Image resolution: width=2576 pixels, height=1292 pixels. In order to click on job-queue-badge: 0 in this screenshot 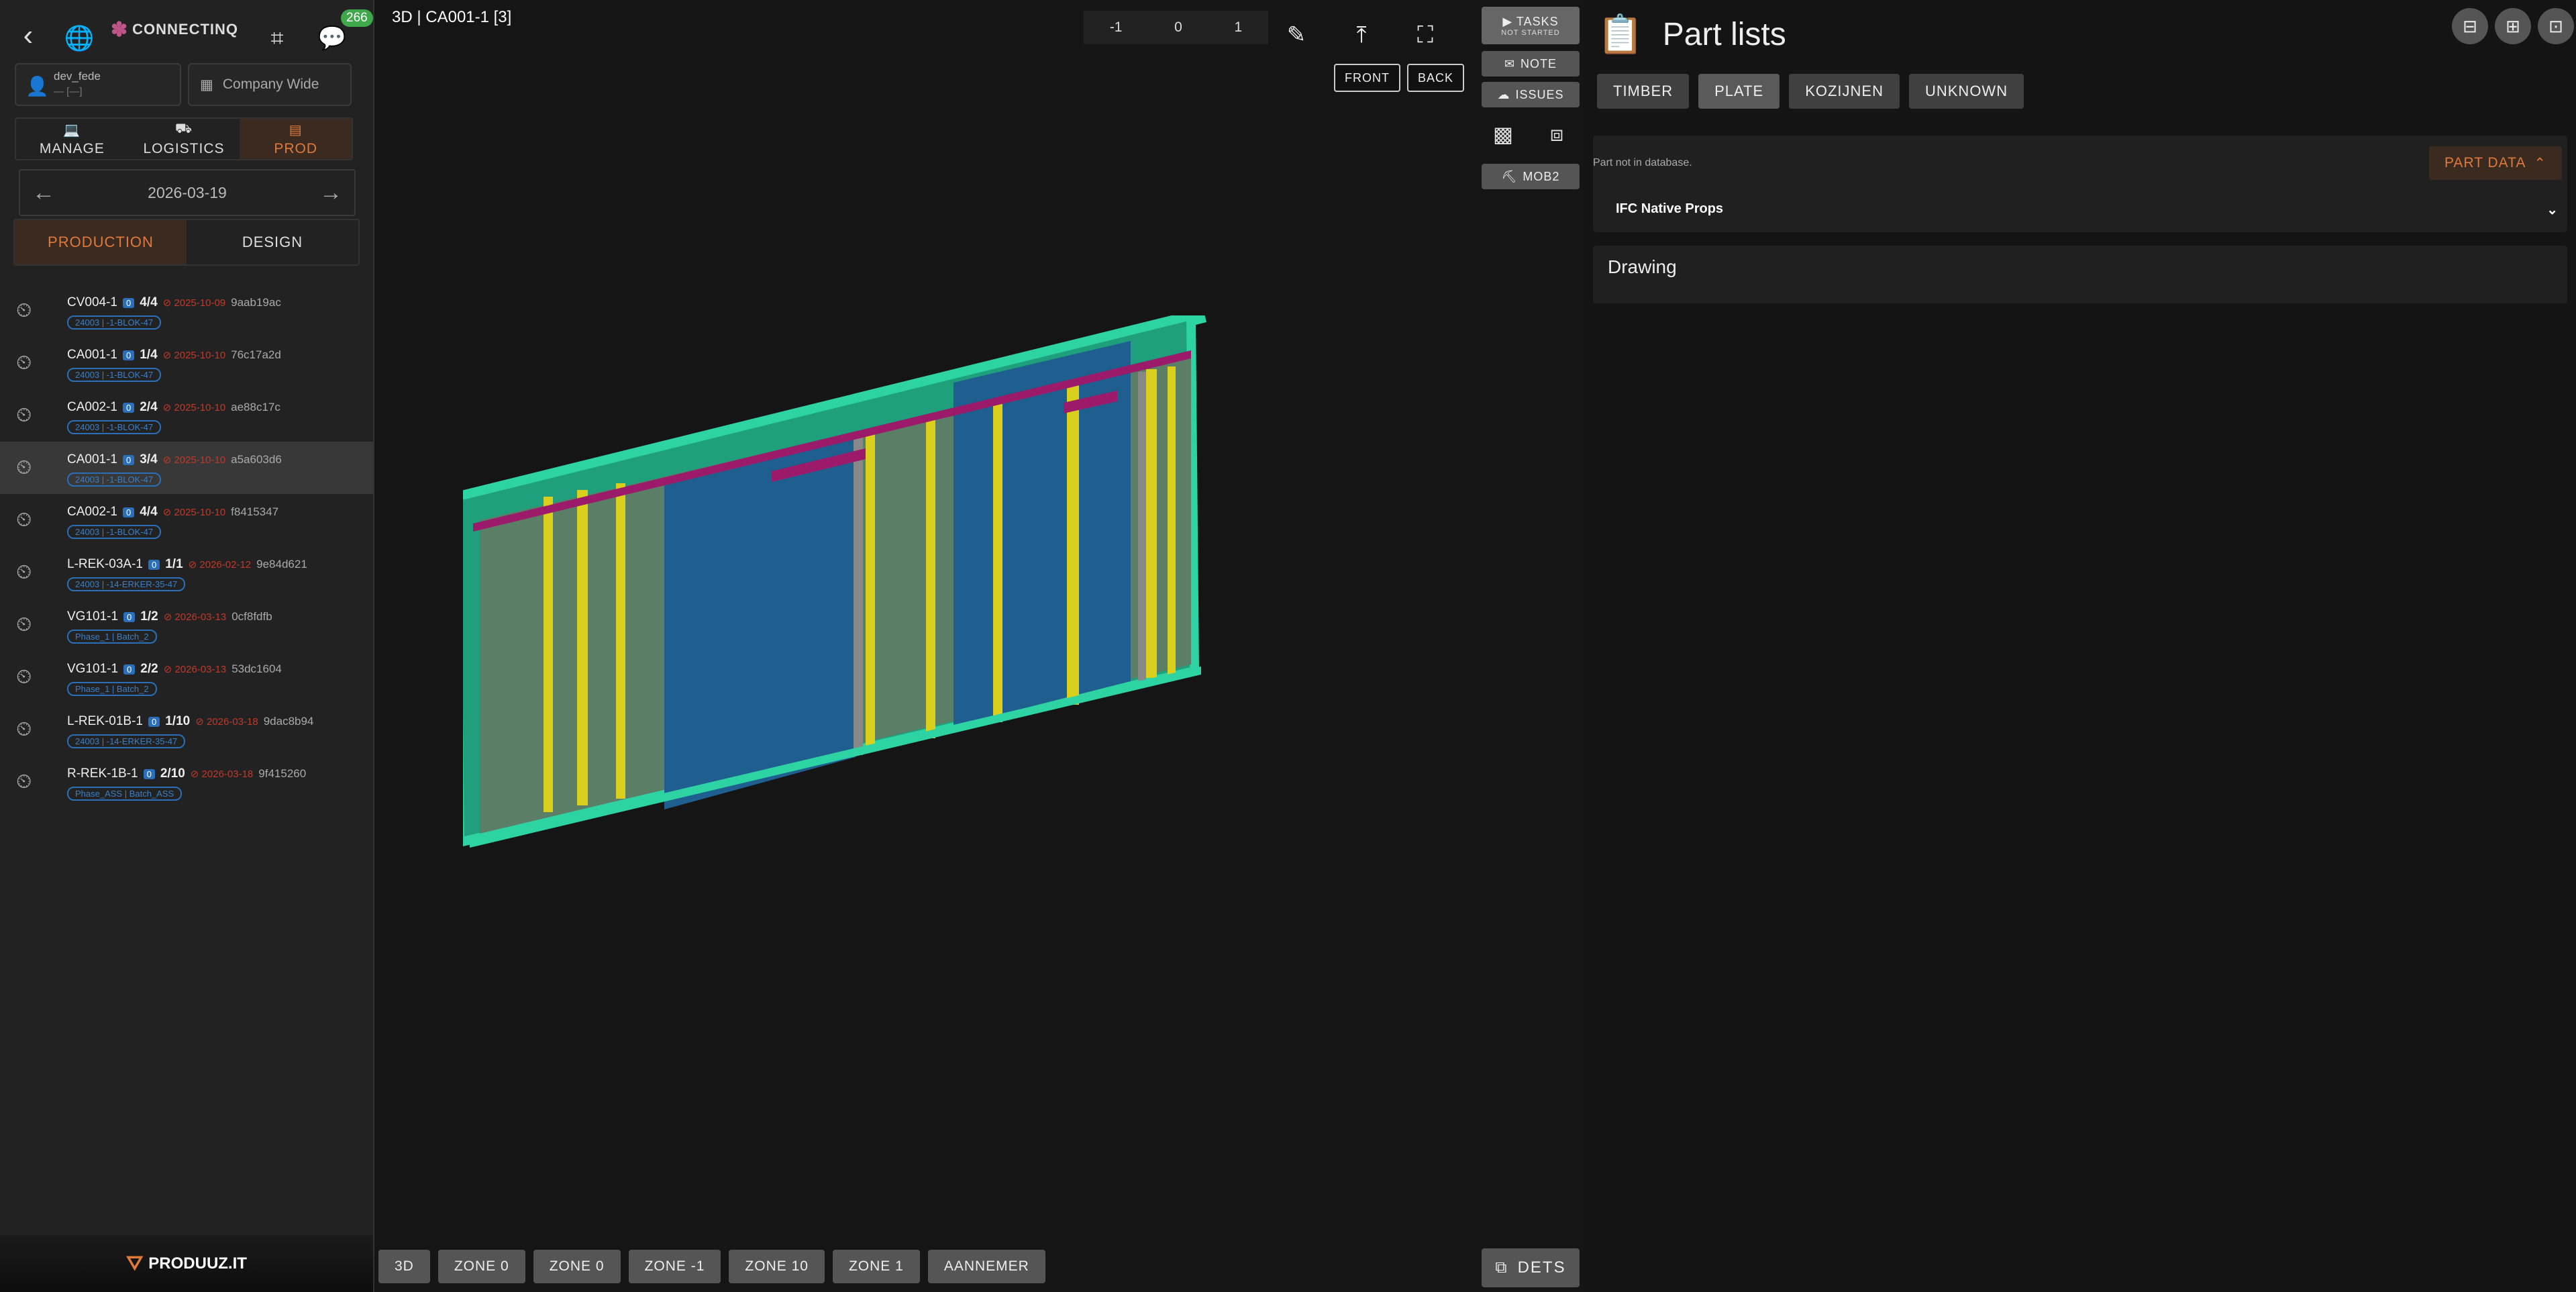, I will do `click(129, 512)`.